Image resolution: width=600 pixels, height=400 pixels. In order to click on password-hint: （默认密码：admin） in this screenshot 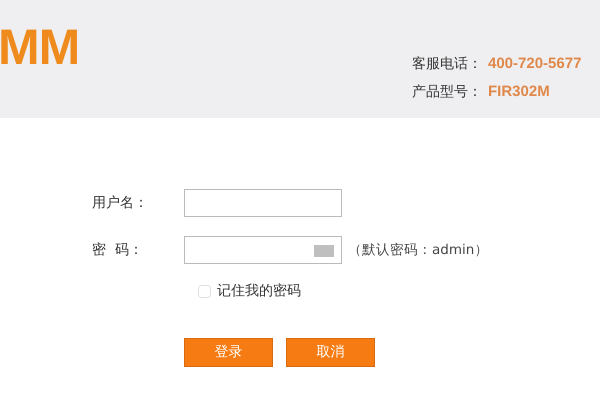, I will do `click(418, 250)`.